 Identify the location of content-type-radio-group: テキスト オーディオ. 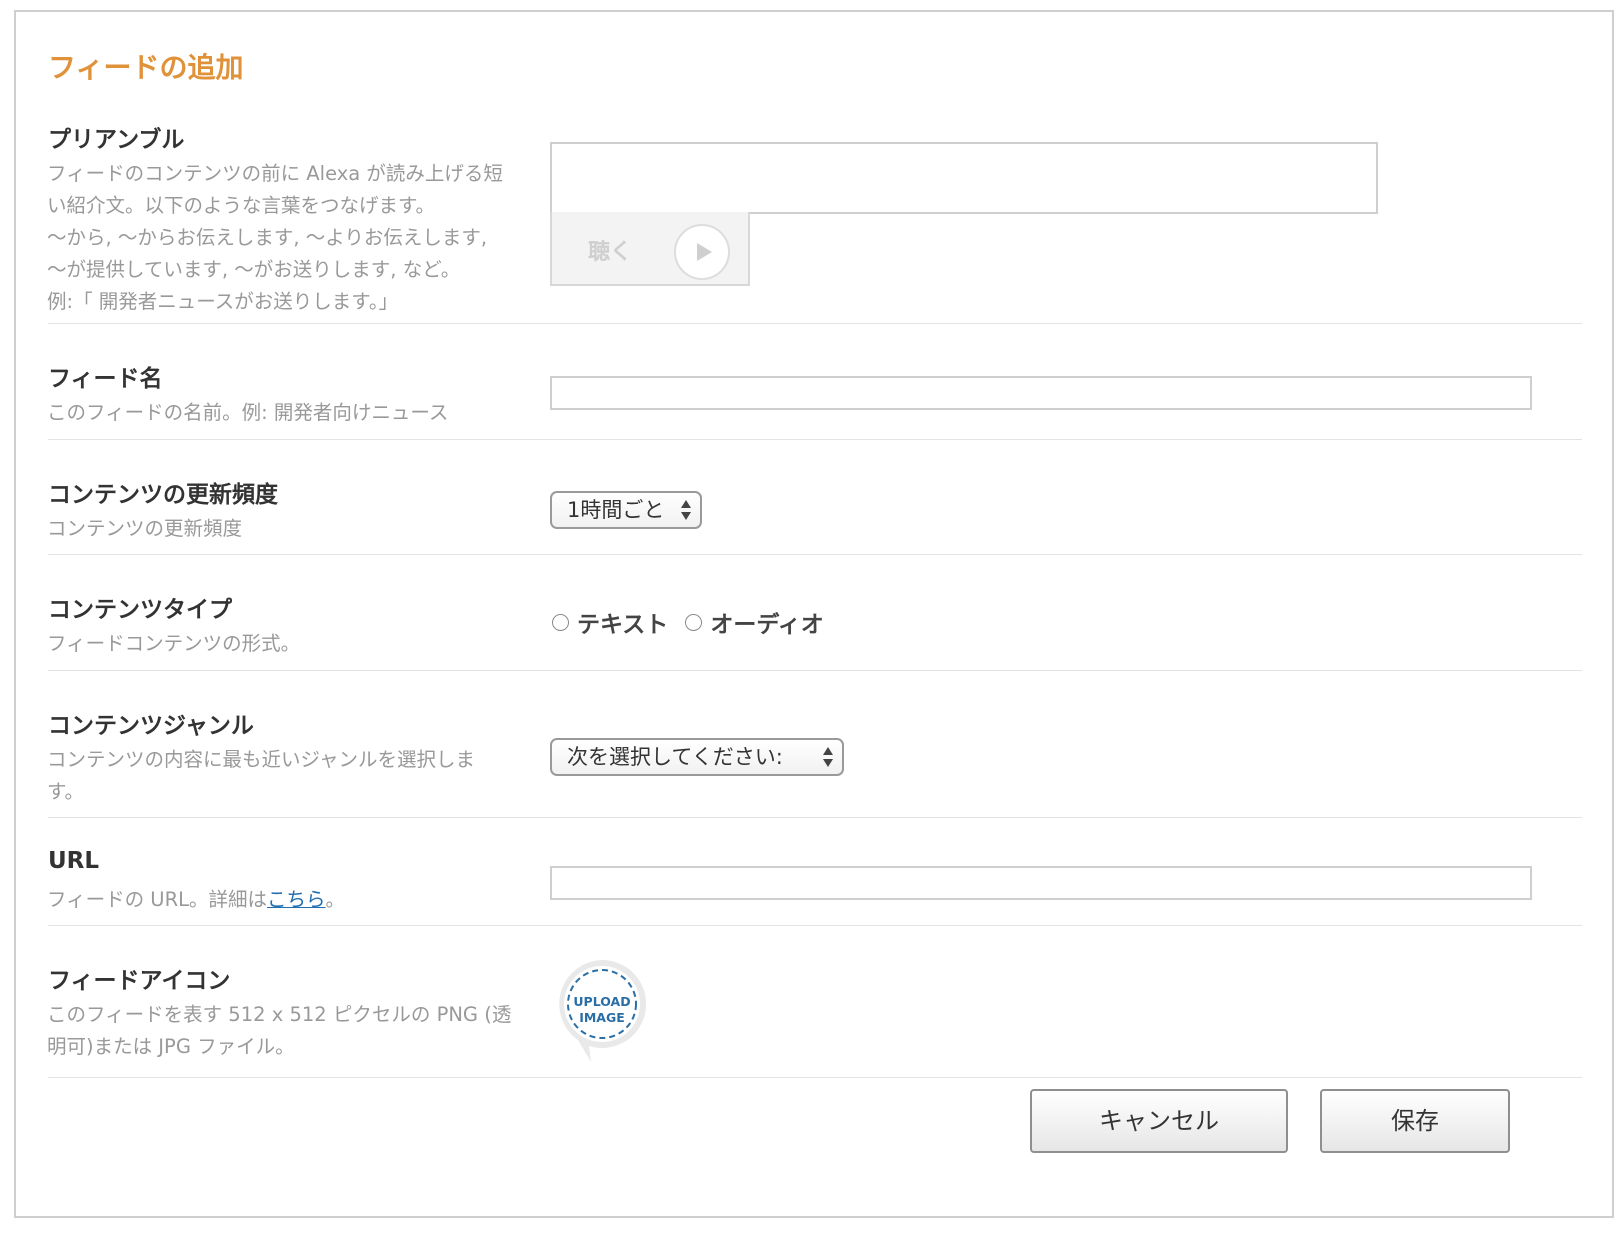
(694, 621).